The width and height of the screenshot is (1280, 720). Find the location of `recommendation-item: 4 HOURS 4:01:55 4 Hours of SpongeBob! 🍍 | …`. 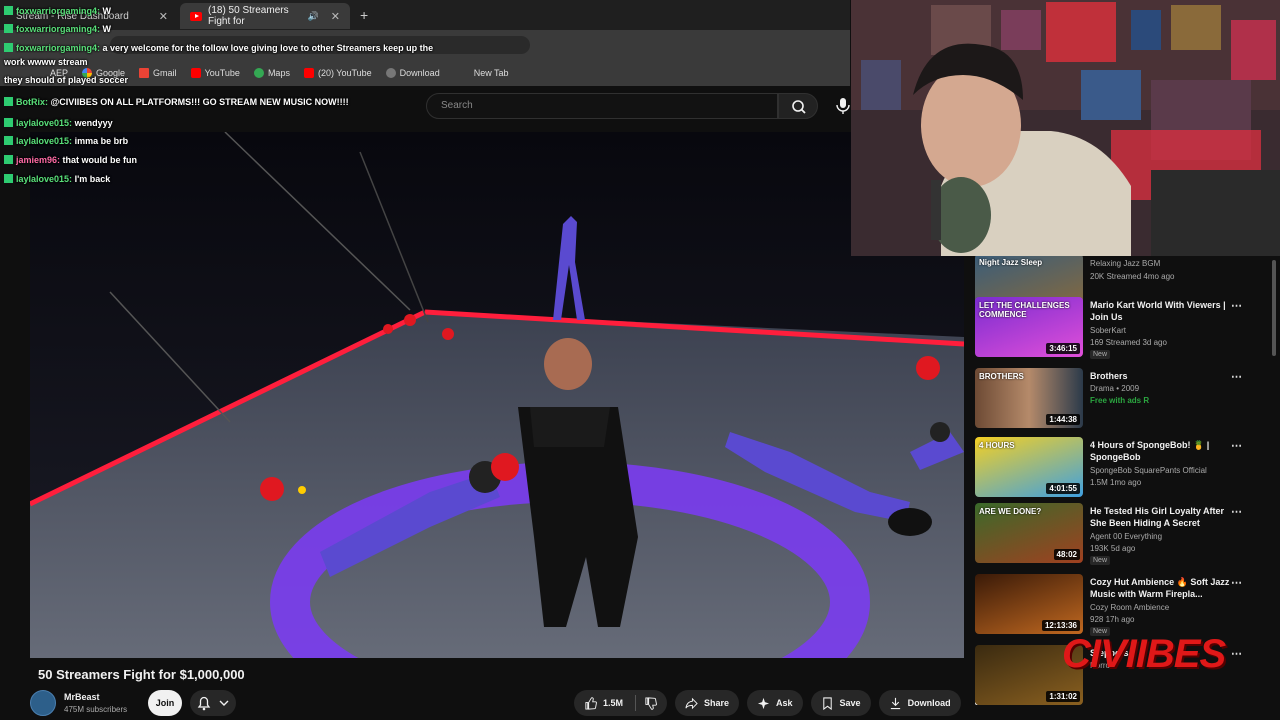

recommendation-item: 4 HOURS 4:01:55 4 Hours of SpongeBob! 🍍 | … is located at coordinates (1125, 468).